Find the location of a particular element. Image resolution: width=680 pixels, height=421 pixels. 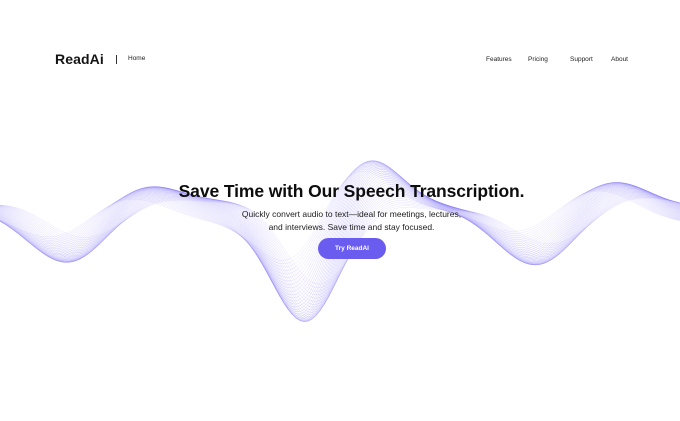

hero-title: Save Time with Our Speech Transcription. is located at coordinates (351, 191).